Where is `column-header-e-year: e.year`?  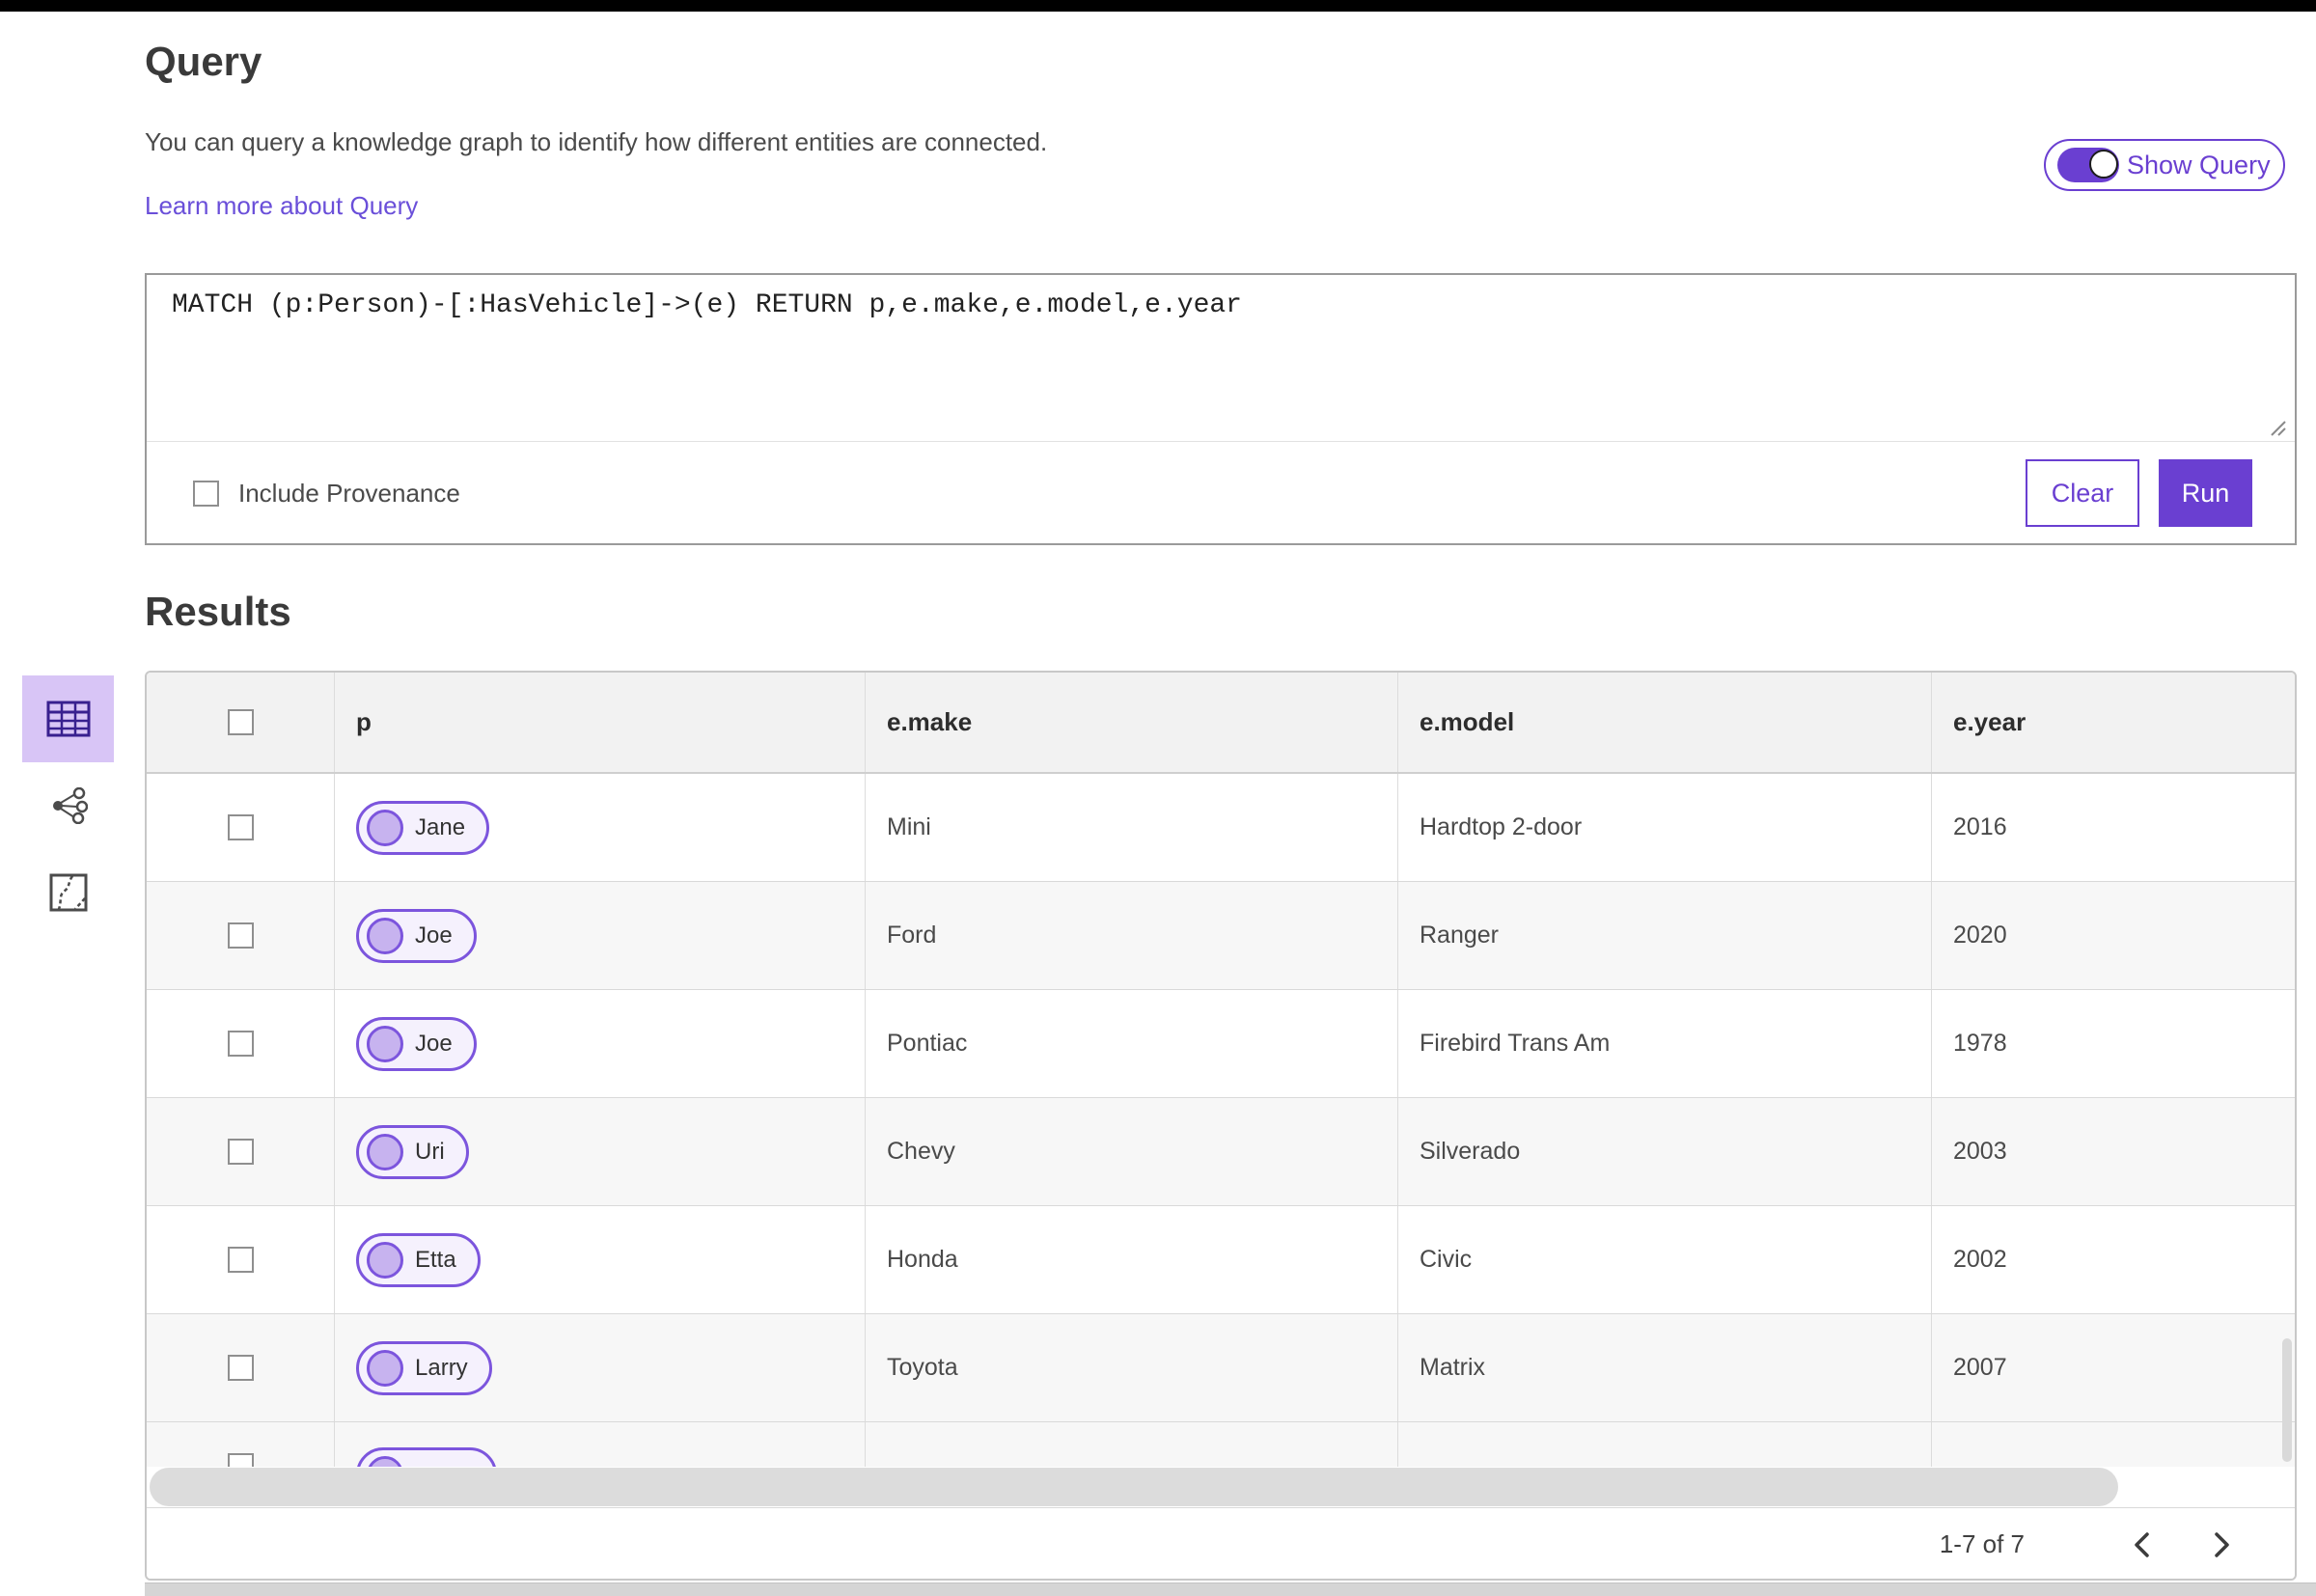
column-header-e-year: e.year is located at coordinates (2113, 722).